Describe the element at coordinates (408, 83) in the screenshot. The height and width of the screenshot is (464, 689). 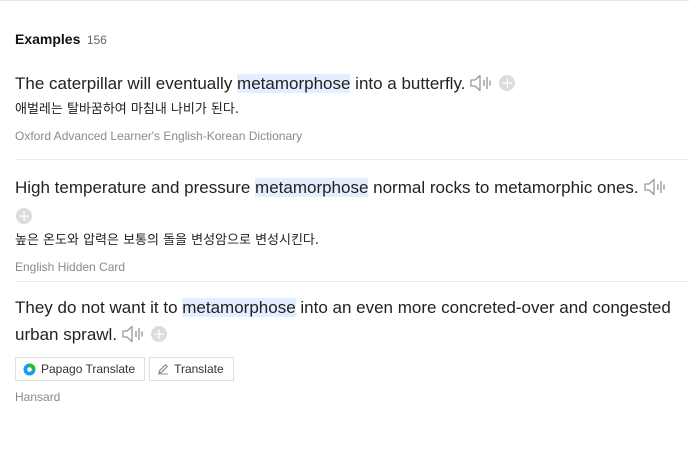
I see `sentence-text: into a butterfly.` at that location.